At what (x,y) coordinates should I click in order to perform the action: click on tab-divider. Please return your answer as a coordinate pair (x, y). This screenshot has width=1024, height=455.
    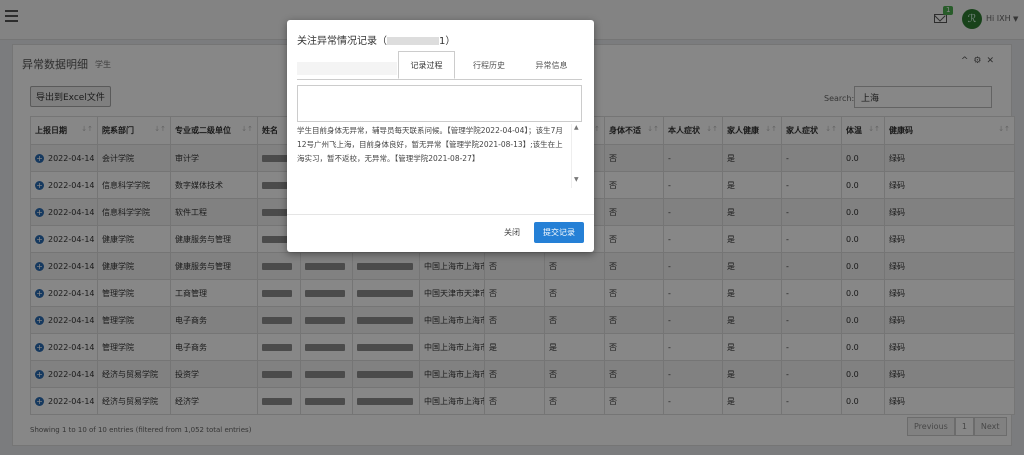
    Looking at the image, I should click on (439, 79).